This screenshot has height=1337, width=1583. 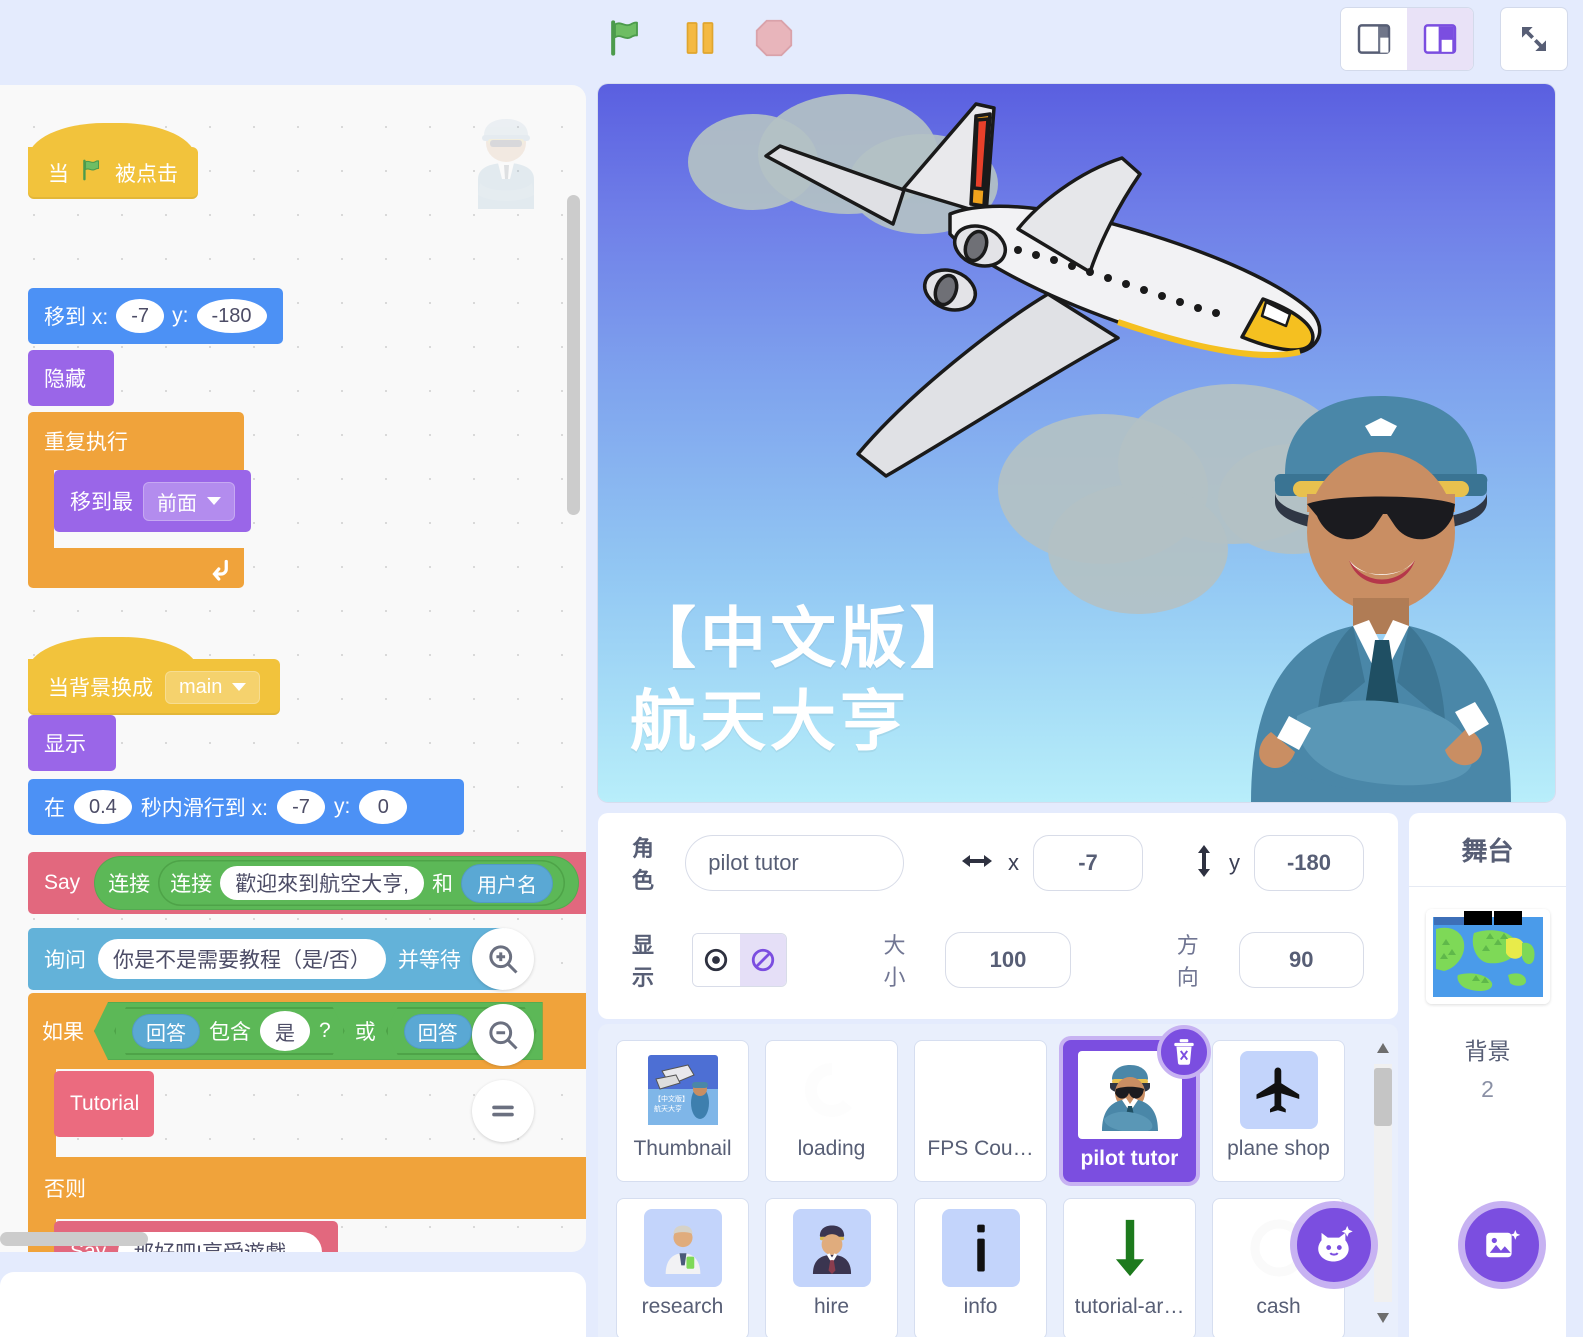 What do you see at coordinates (1440, 39) in the screenshot?
I see `large-stage-layout-button` at bounding box center [1440, 39].